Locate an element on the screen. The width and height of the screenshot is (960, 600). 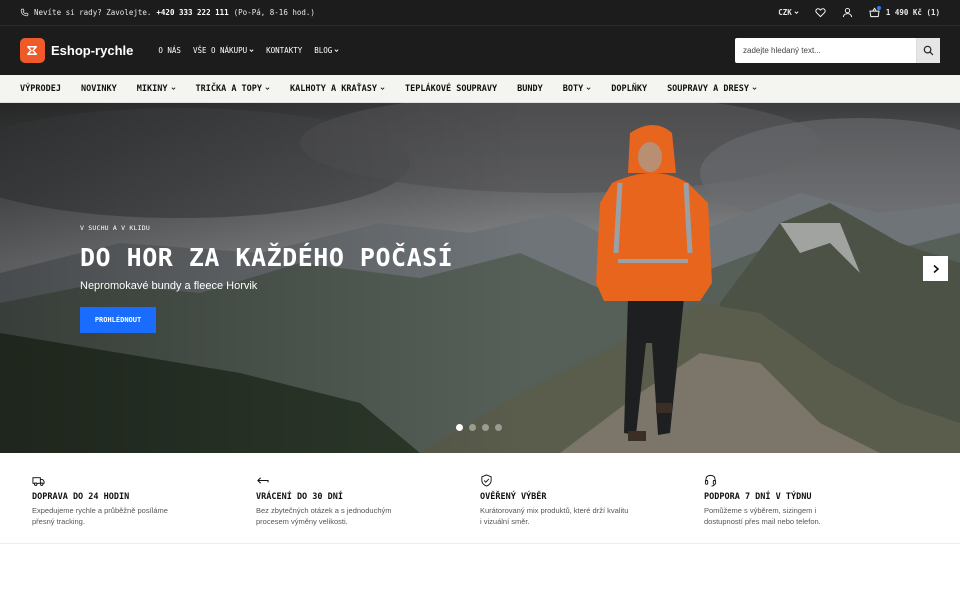
user-icon is located at coordinates (847, 13).